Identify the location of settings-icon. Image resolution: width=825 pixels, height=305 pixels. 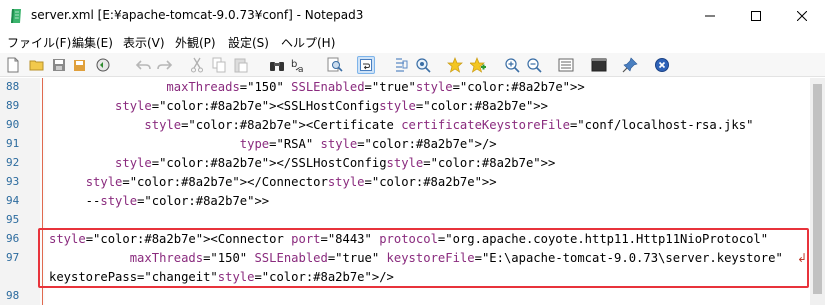
(566, 65).